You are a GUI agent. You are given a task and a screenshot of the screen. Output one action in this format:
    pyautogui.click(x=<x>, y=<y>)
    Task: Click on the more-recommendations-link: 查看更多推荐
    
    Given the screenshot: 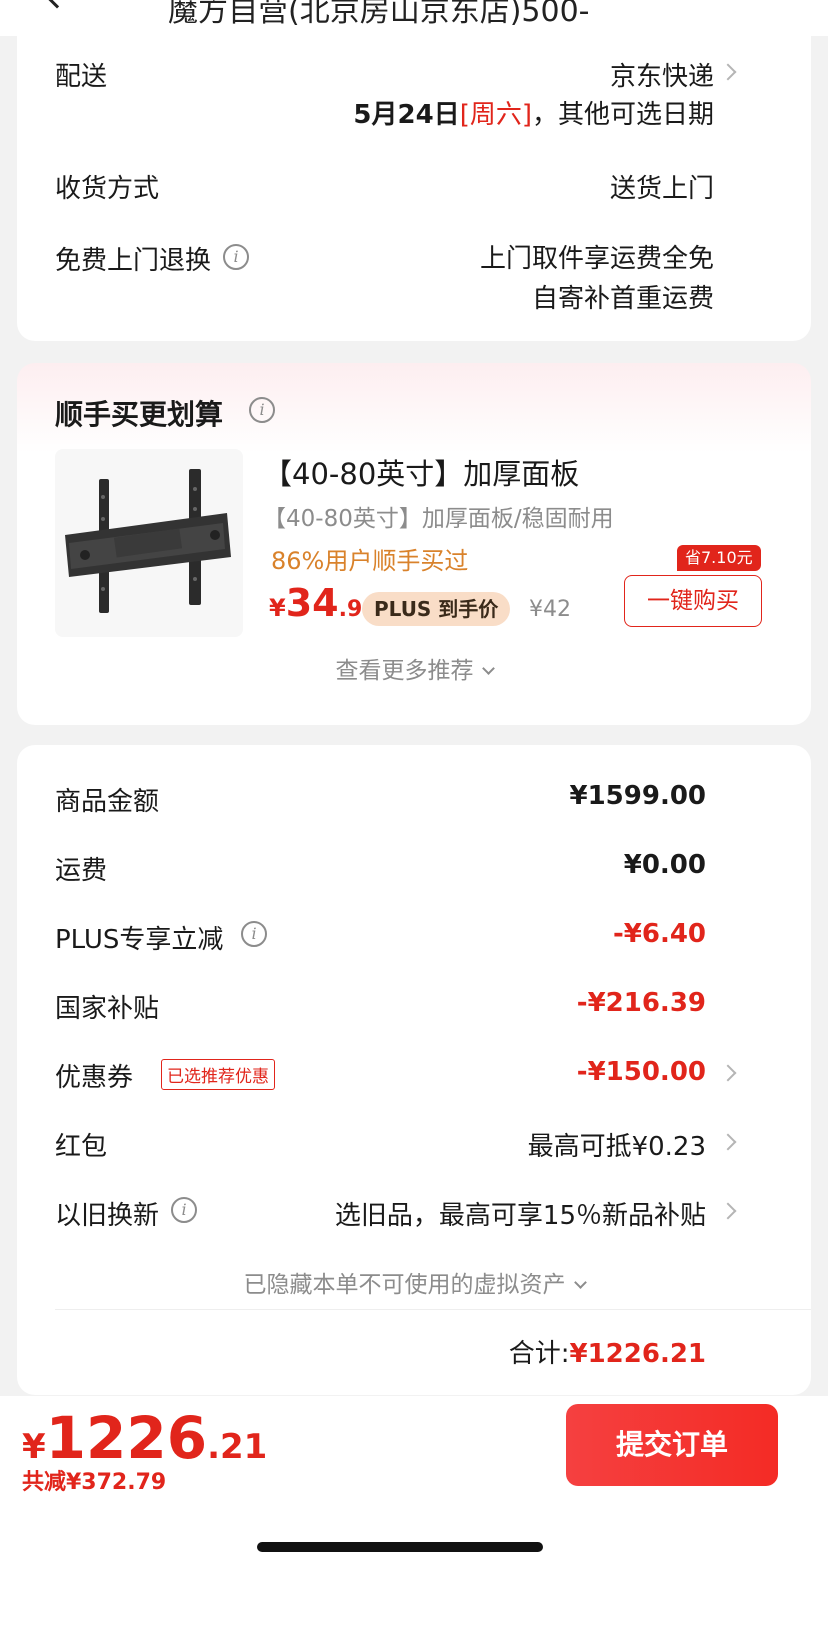 What is the action you would take?
    pyautogui.click(x=414, y=668)
    